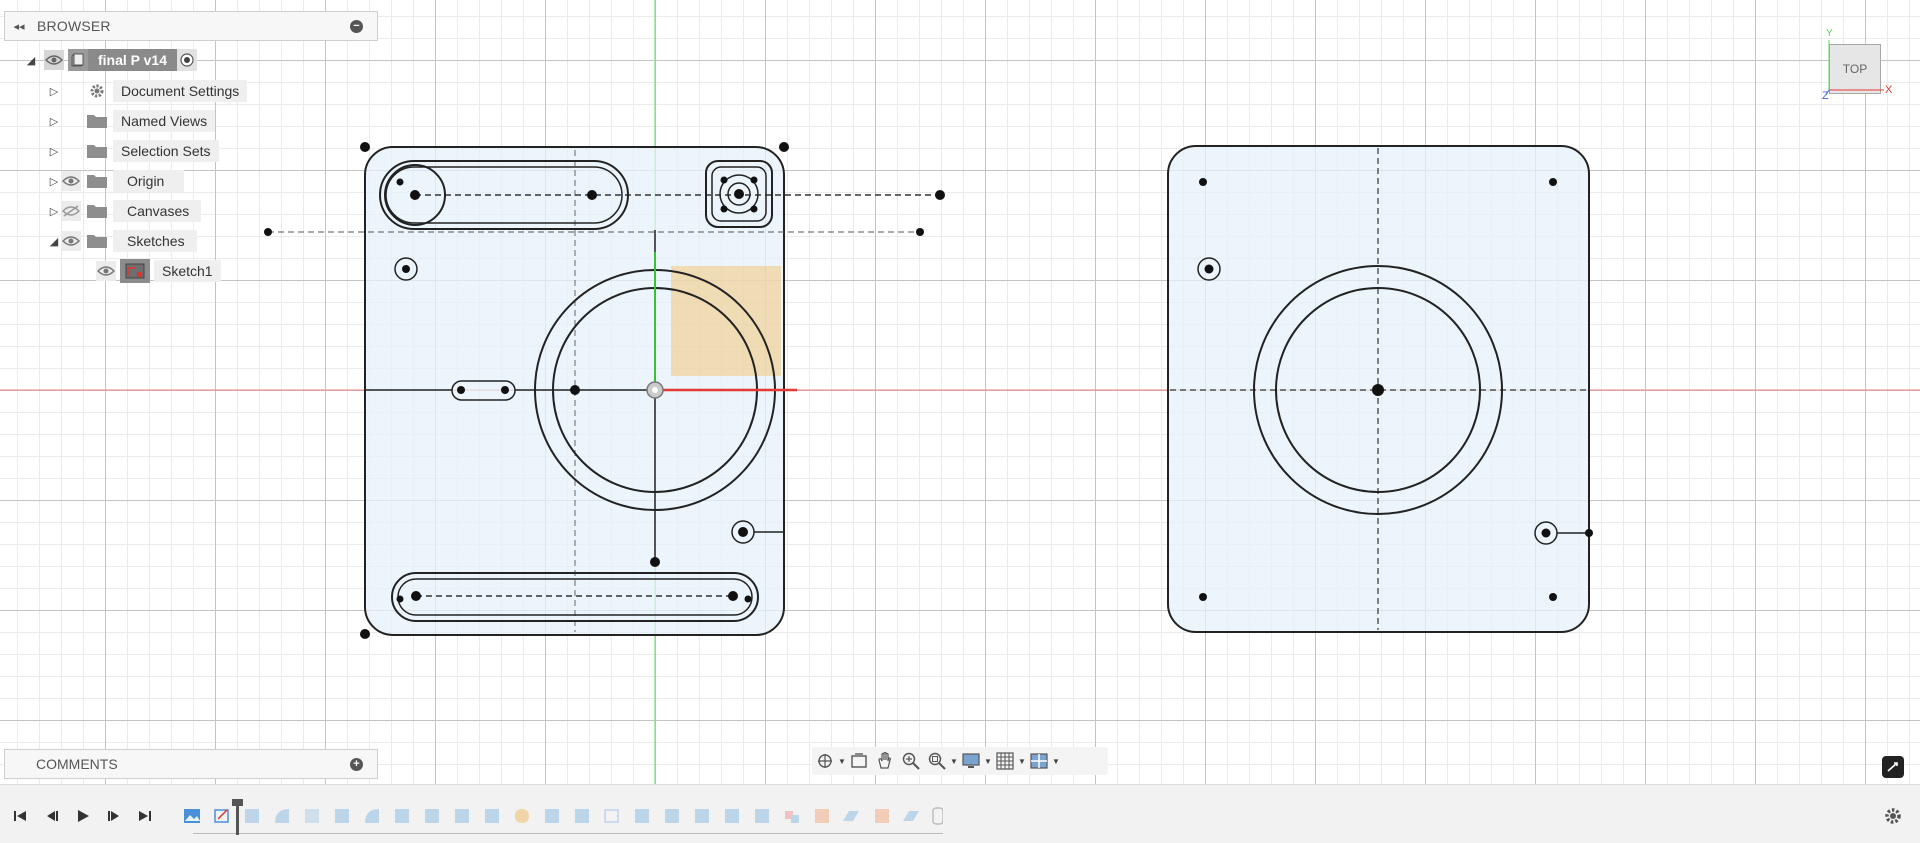 The image size is (1920, 843). Describe the element at coordinates (71, 211) in the screenshot. I see `visibility-hidden-eye-icon` at that location.